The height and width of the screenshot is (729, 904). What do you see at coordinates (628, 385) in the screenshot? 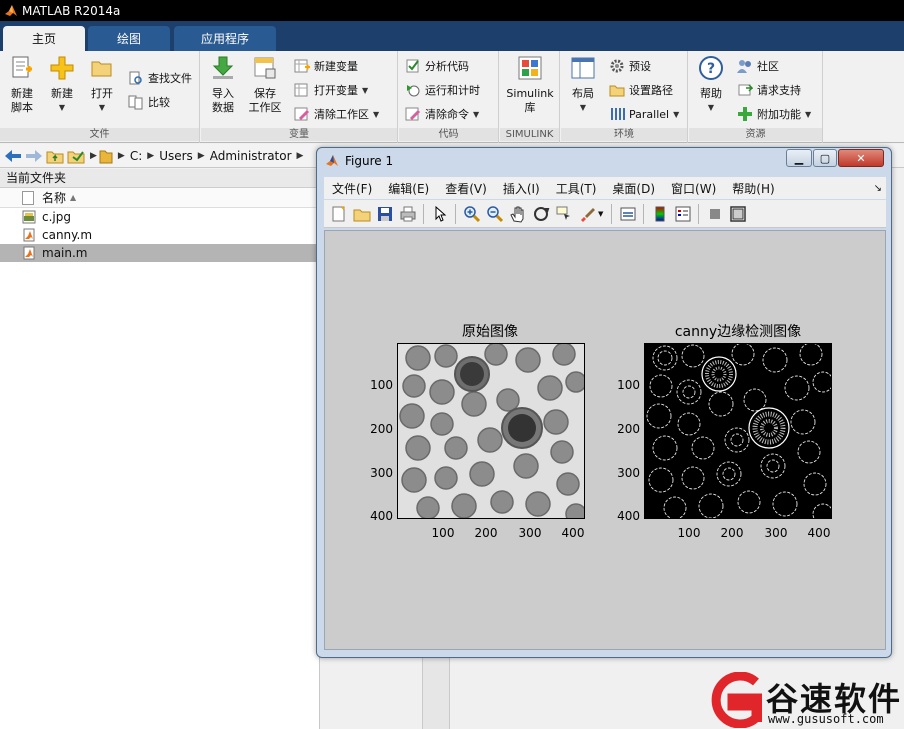
I see `axes-2-ytick: 100` at bounding box center [628, 385].